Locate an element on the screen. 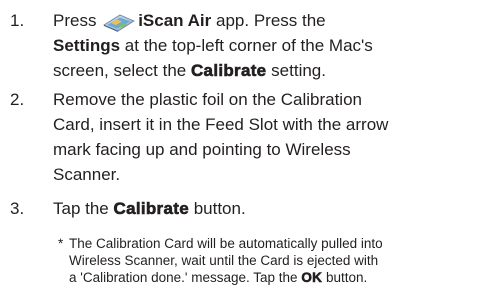  text-run: app. Press the is located at coordinates (271, 20).